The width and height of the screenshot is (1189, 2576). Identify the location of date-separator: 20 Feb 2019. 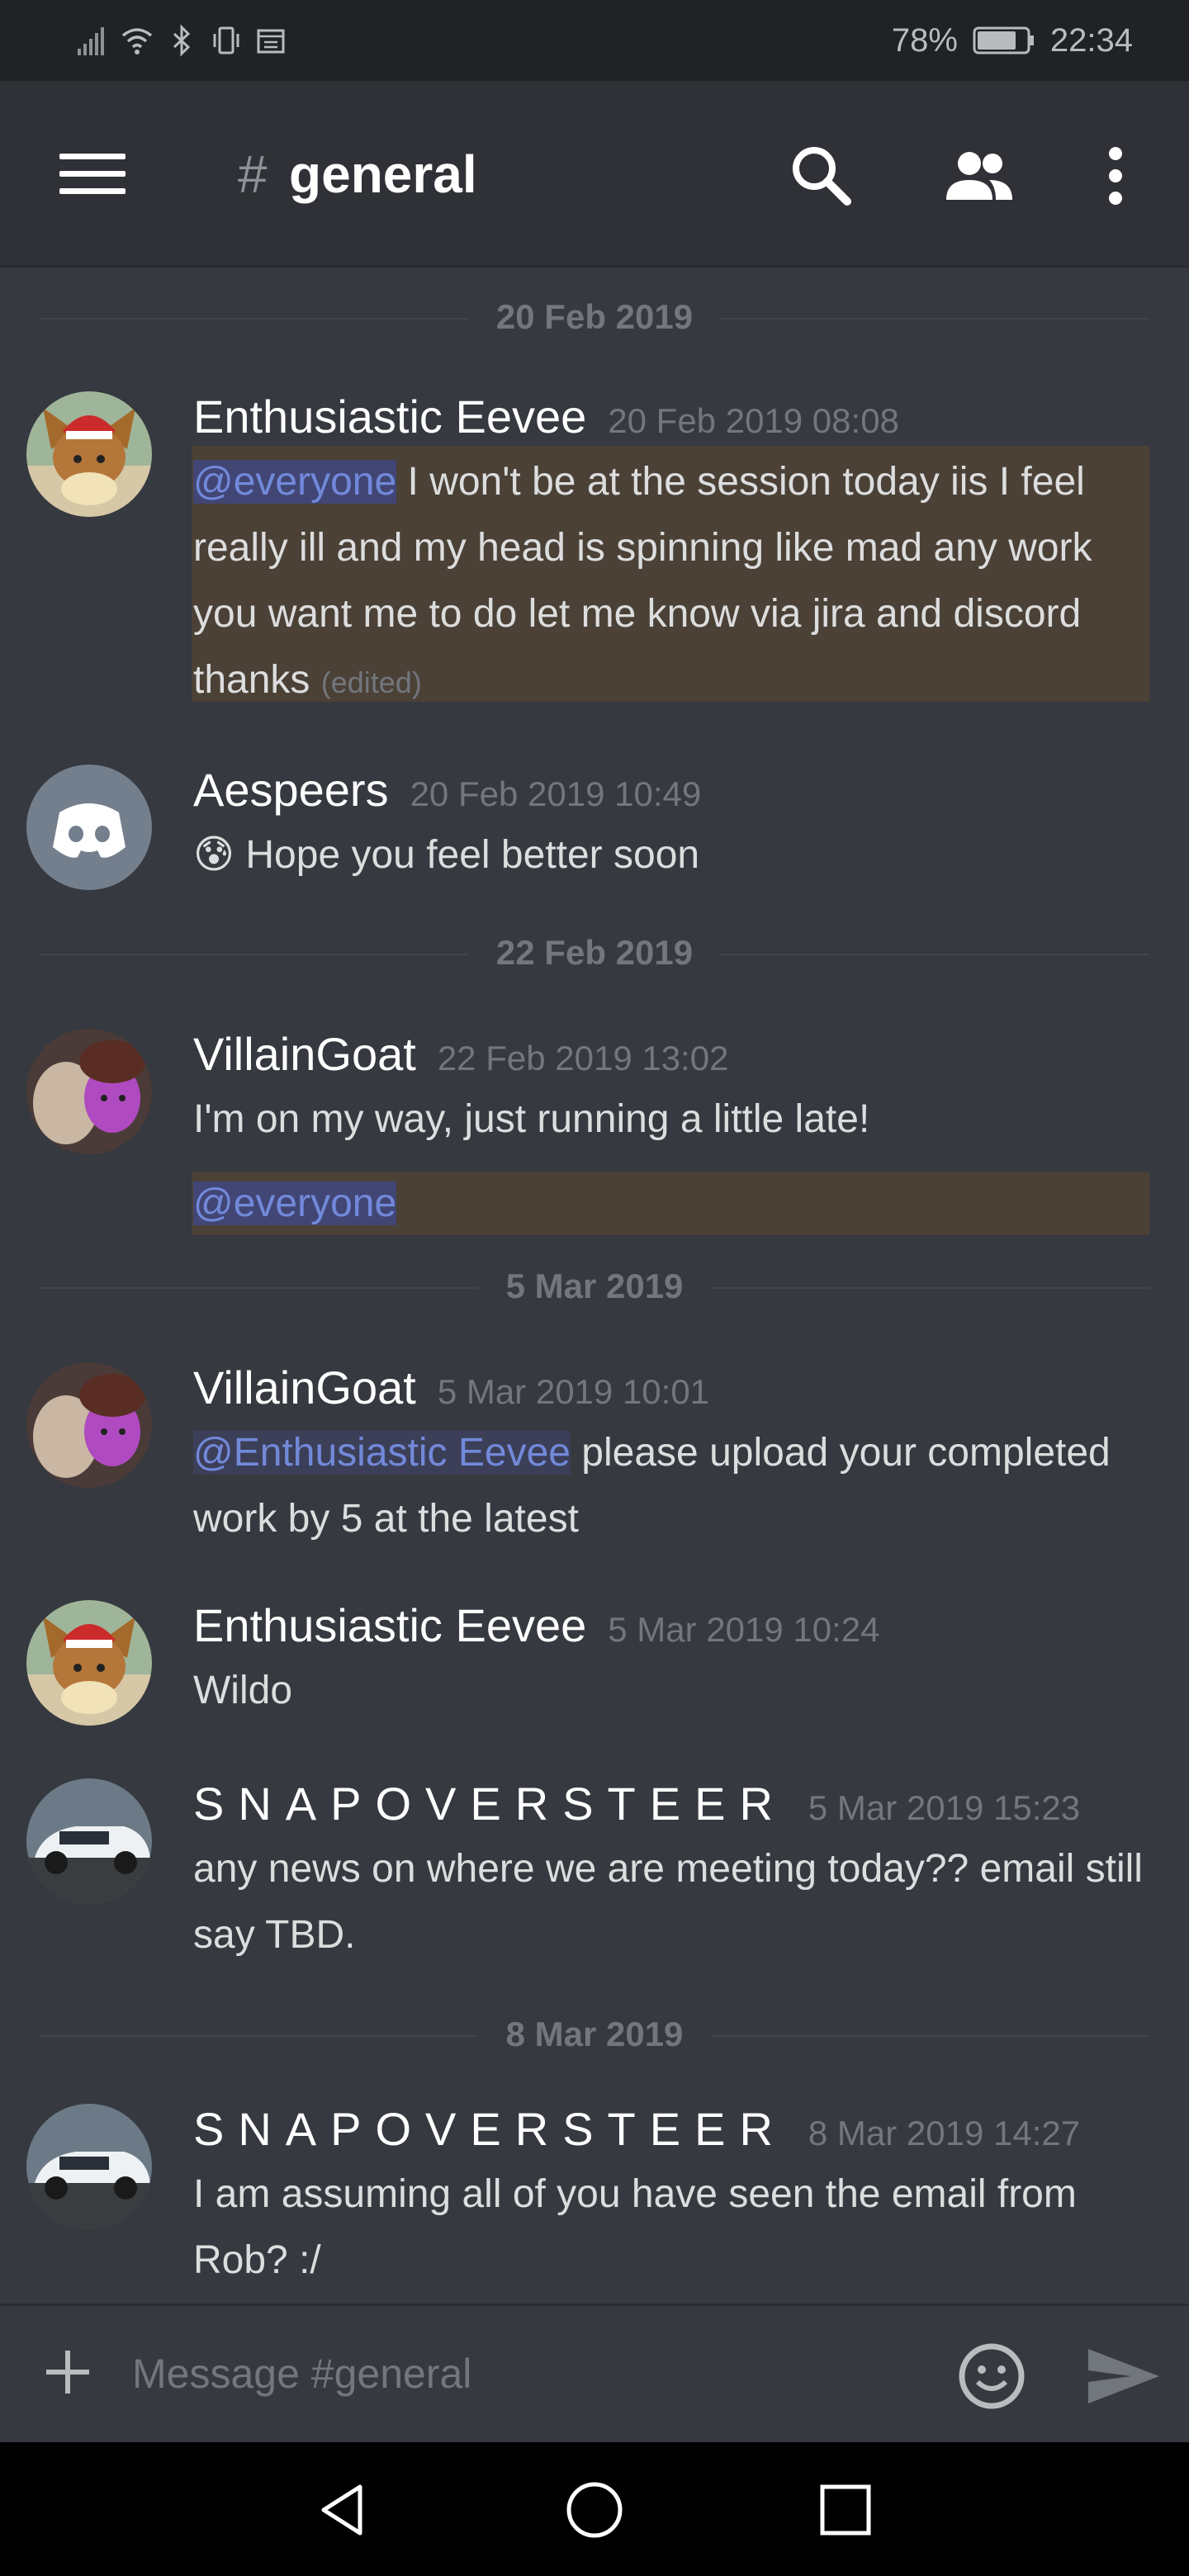
(594, 318).